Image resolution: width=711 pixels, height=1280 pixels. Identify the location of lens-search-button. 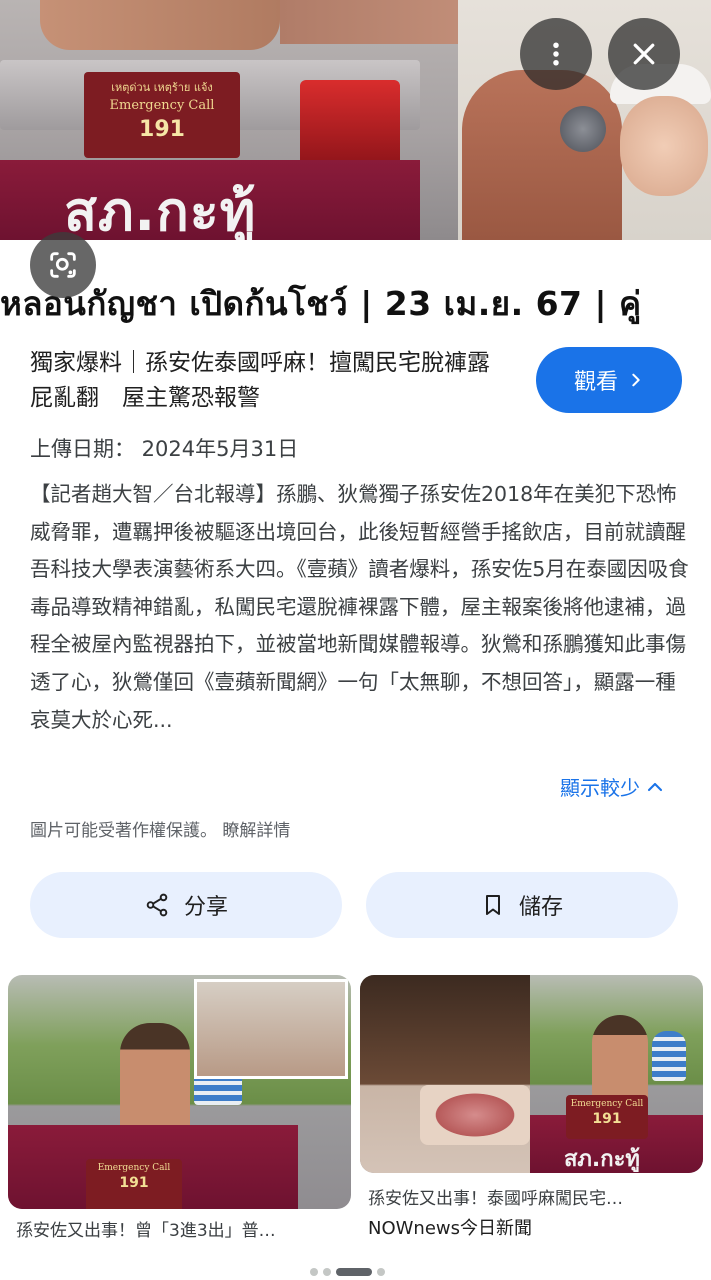
(63, 265).